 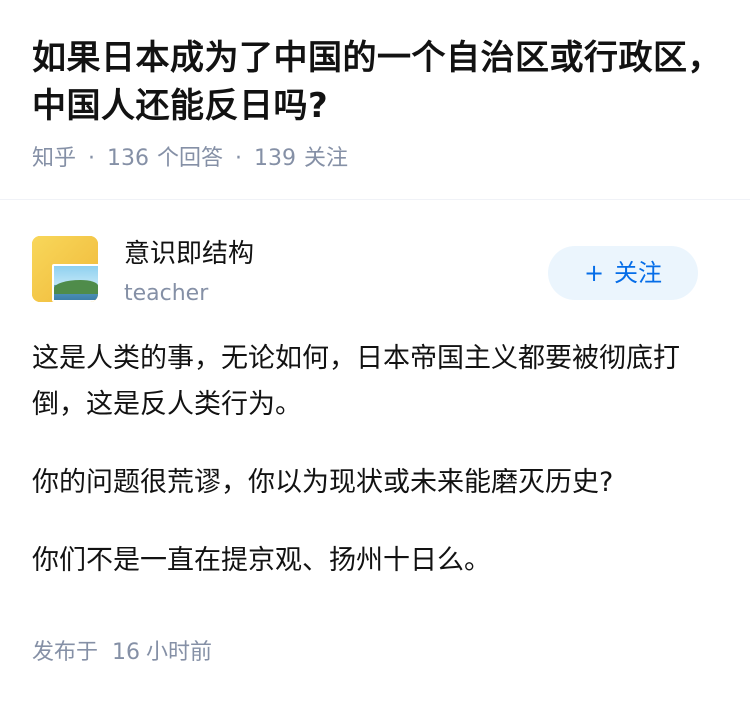 I want to click on publish-prefix: 发布于, so click(x=65, y=652).